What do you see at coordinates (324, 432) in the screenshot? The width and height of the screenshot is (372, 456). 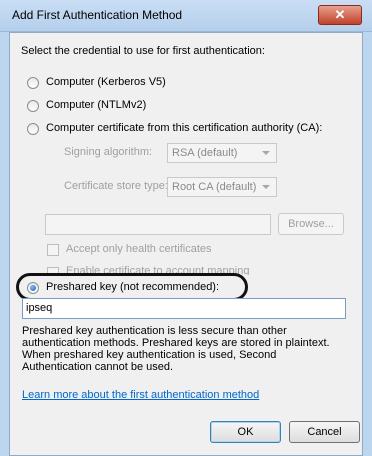 I see `cancel-button: Cancel` at bounding box center [324, 432].